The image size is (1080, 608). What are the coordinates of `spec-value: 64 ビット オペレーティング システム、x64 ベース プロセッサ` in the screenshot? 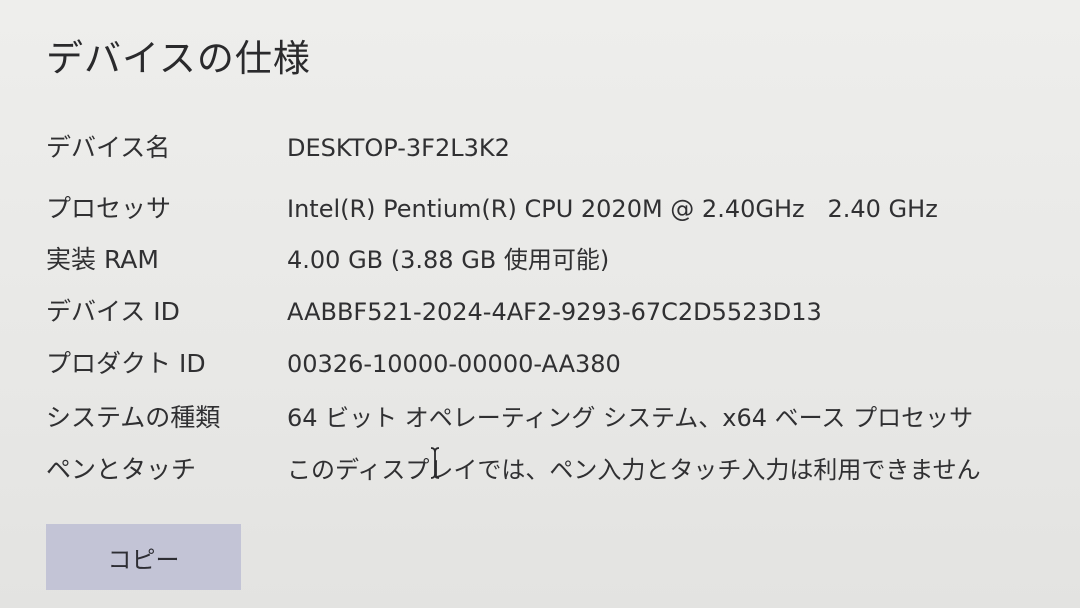 It's located at (630, 418).